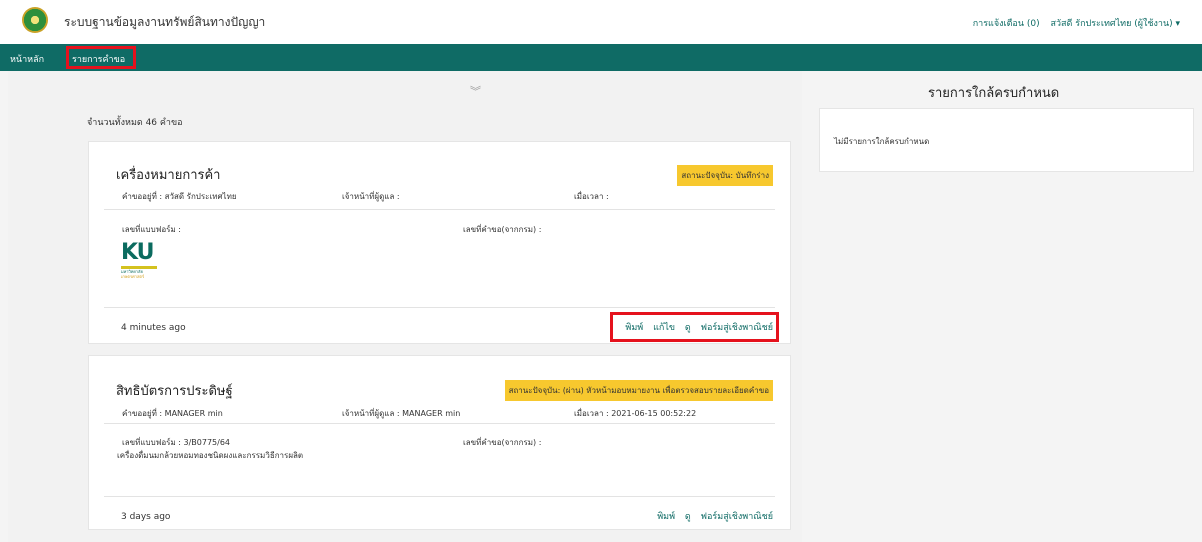 The width and height of the screenshot is (1202, 542). What do you see at coordinates (994, 93) in the screenshot?
I see `due-soon-title: รายการใกล้ครบกำหนด` at bounding box center [994, 93].